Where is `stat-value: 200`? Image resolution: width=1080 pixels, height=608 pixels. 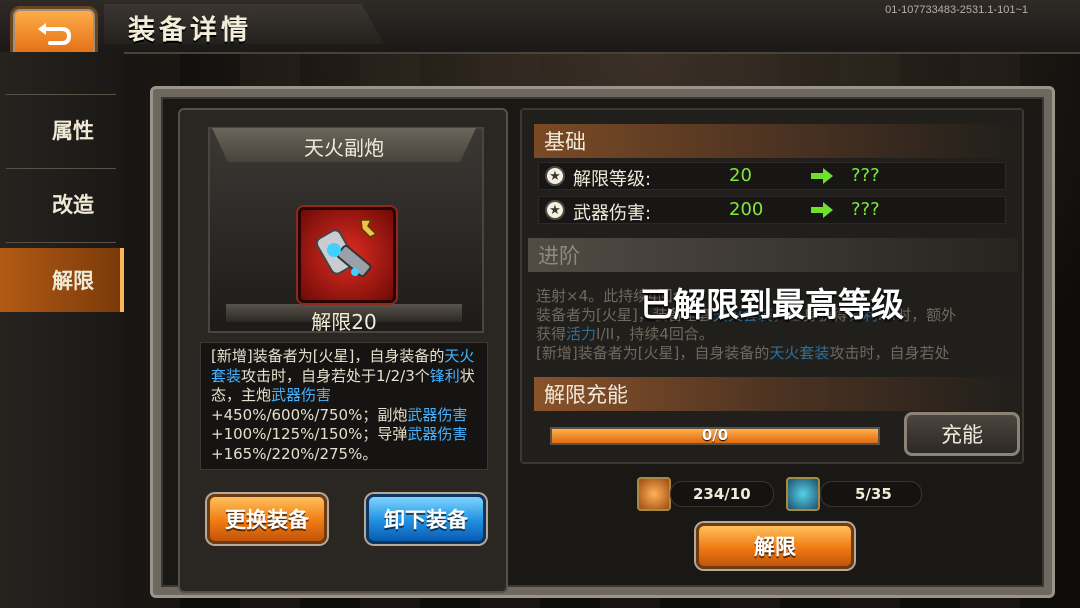 stat-value: 200 is located at coordinates (746, 209).